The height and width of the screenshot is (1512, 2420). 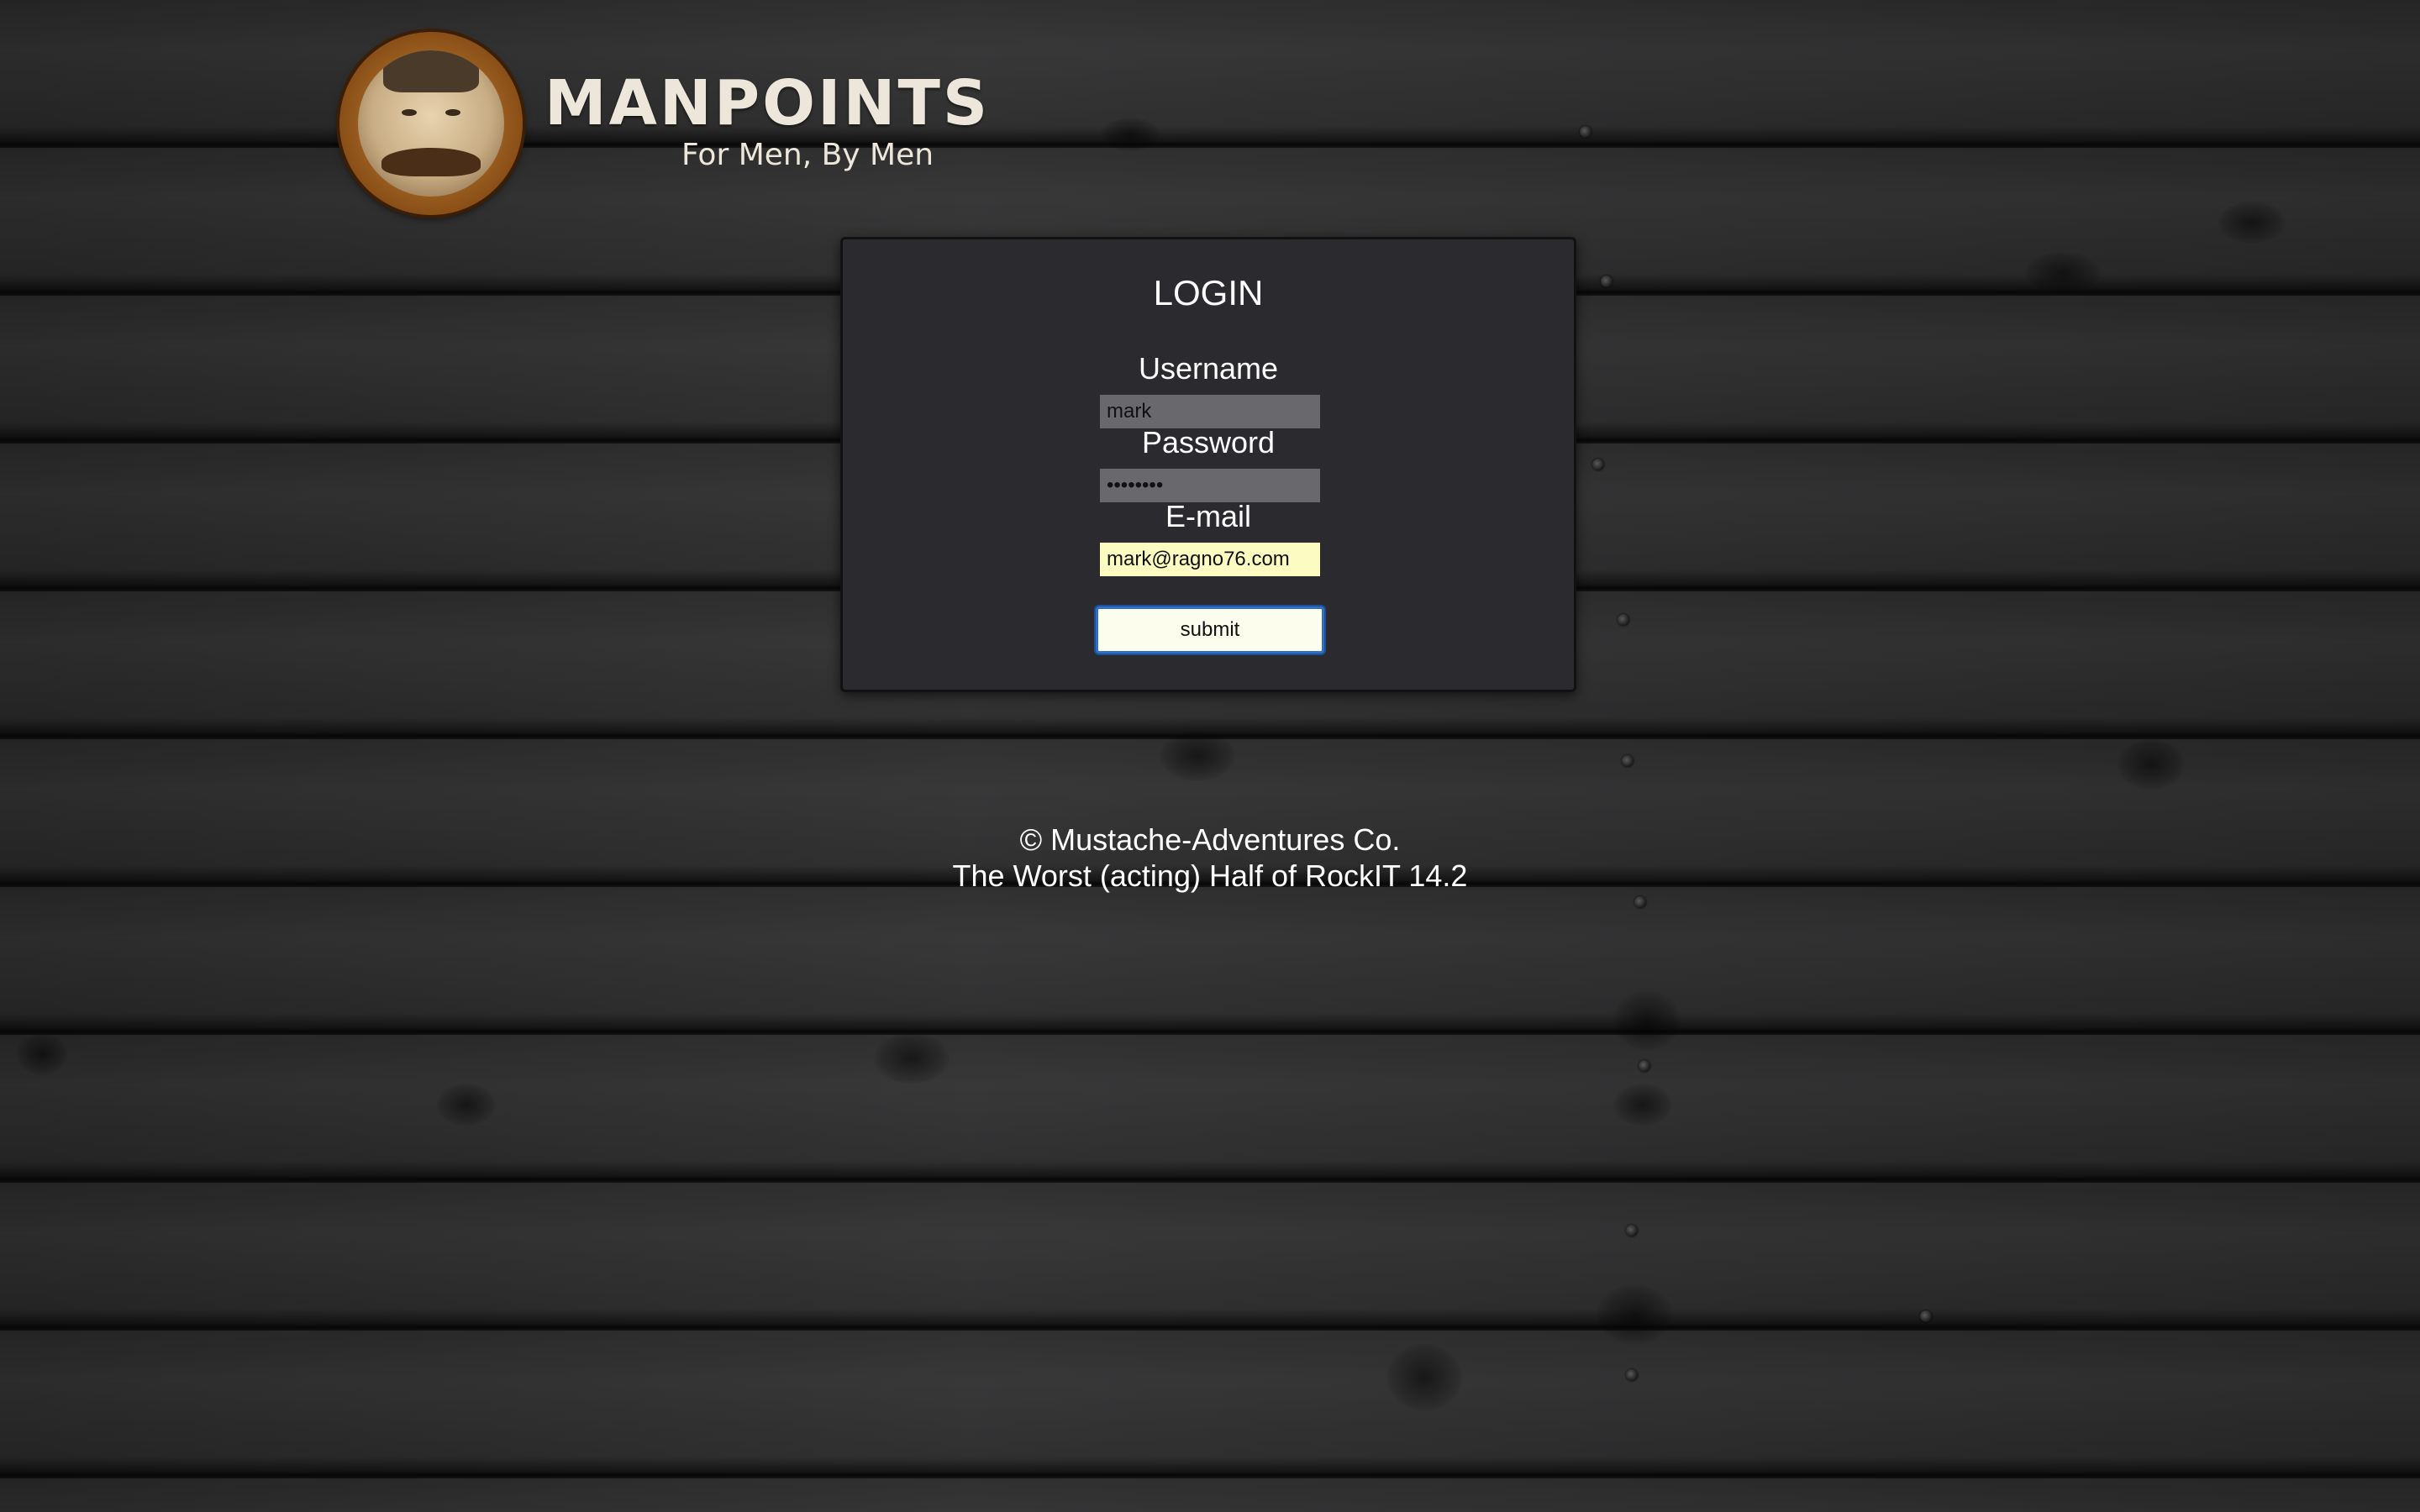 What do you see at coordinates (767, 103) in the screenshot?
I see `brand-title: MANPOINTS` at bounding box center [767, 103].